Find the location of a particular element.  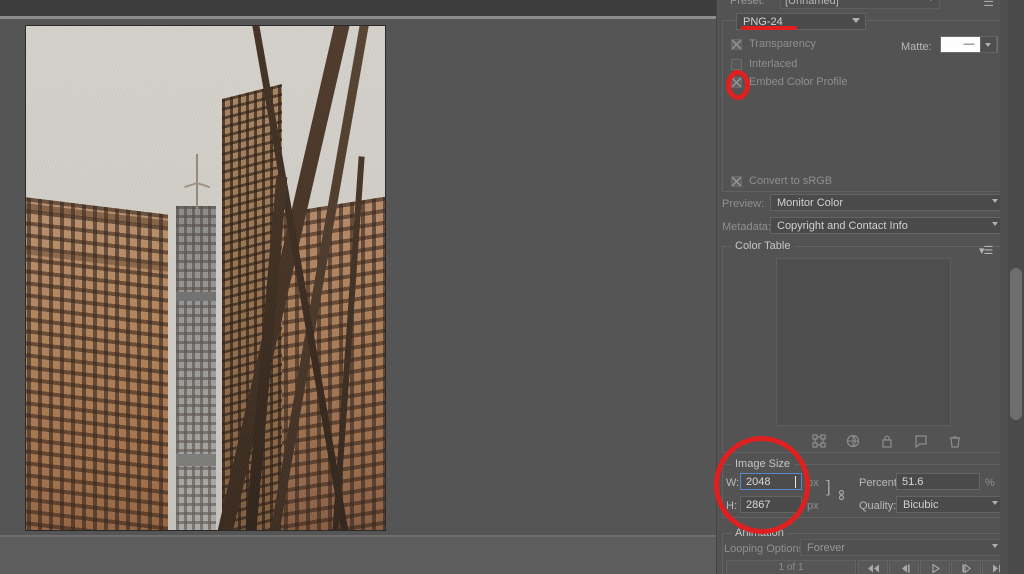

looping-options-value: Forever is located at coordinates (826, 548).